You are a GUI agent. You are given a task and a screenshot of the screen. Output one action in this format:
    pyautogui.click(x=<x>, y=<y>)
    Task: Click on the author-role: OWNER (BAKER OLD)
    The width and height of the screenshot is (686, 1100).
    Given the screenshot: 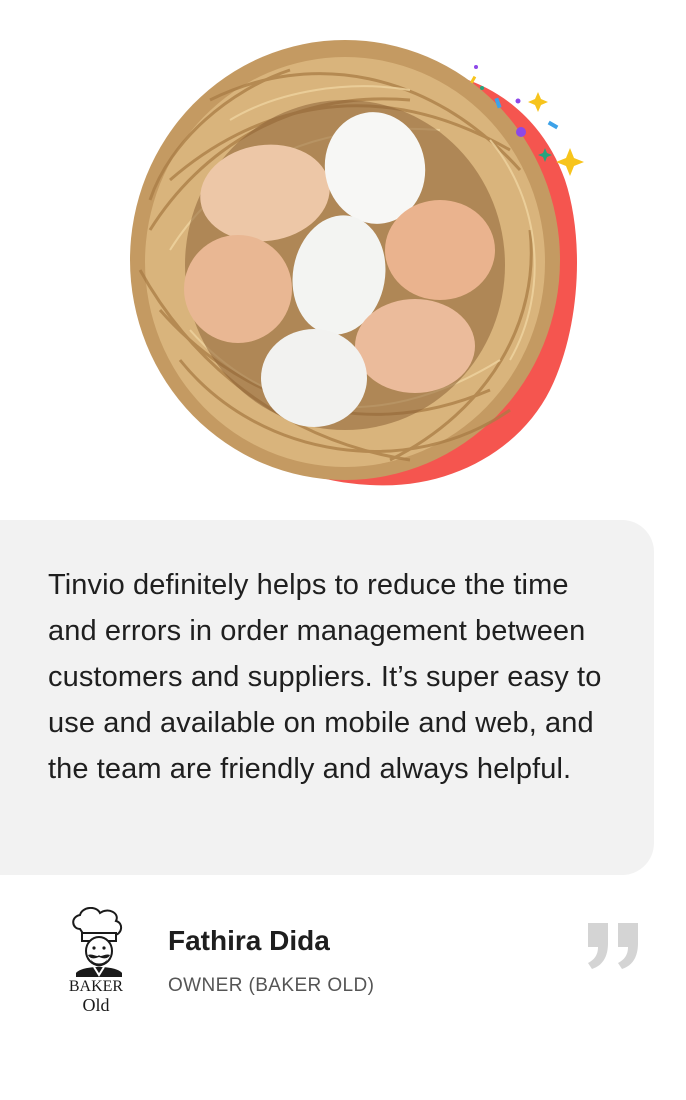 What is the action you would take?
    pyautogui.click(x=271, y=985)
    